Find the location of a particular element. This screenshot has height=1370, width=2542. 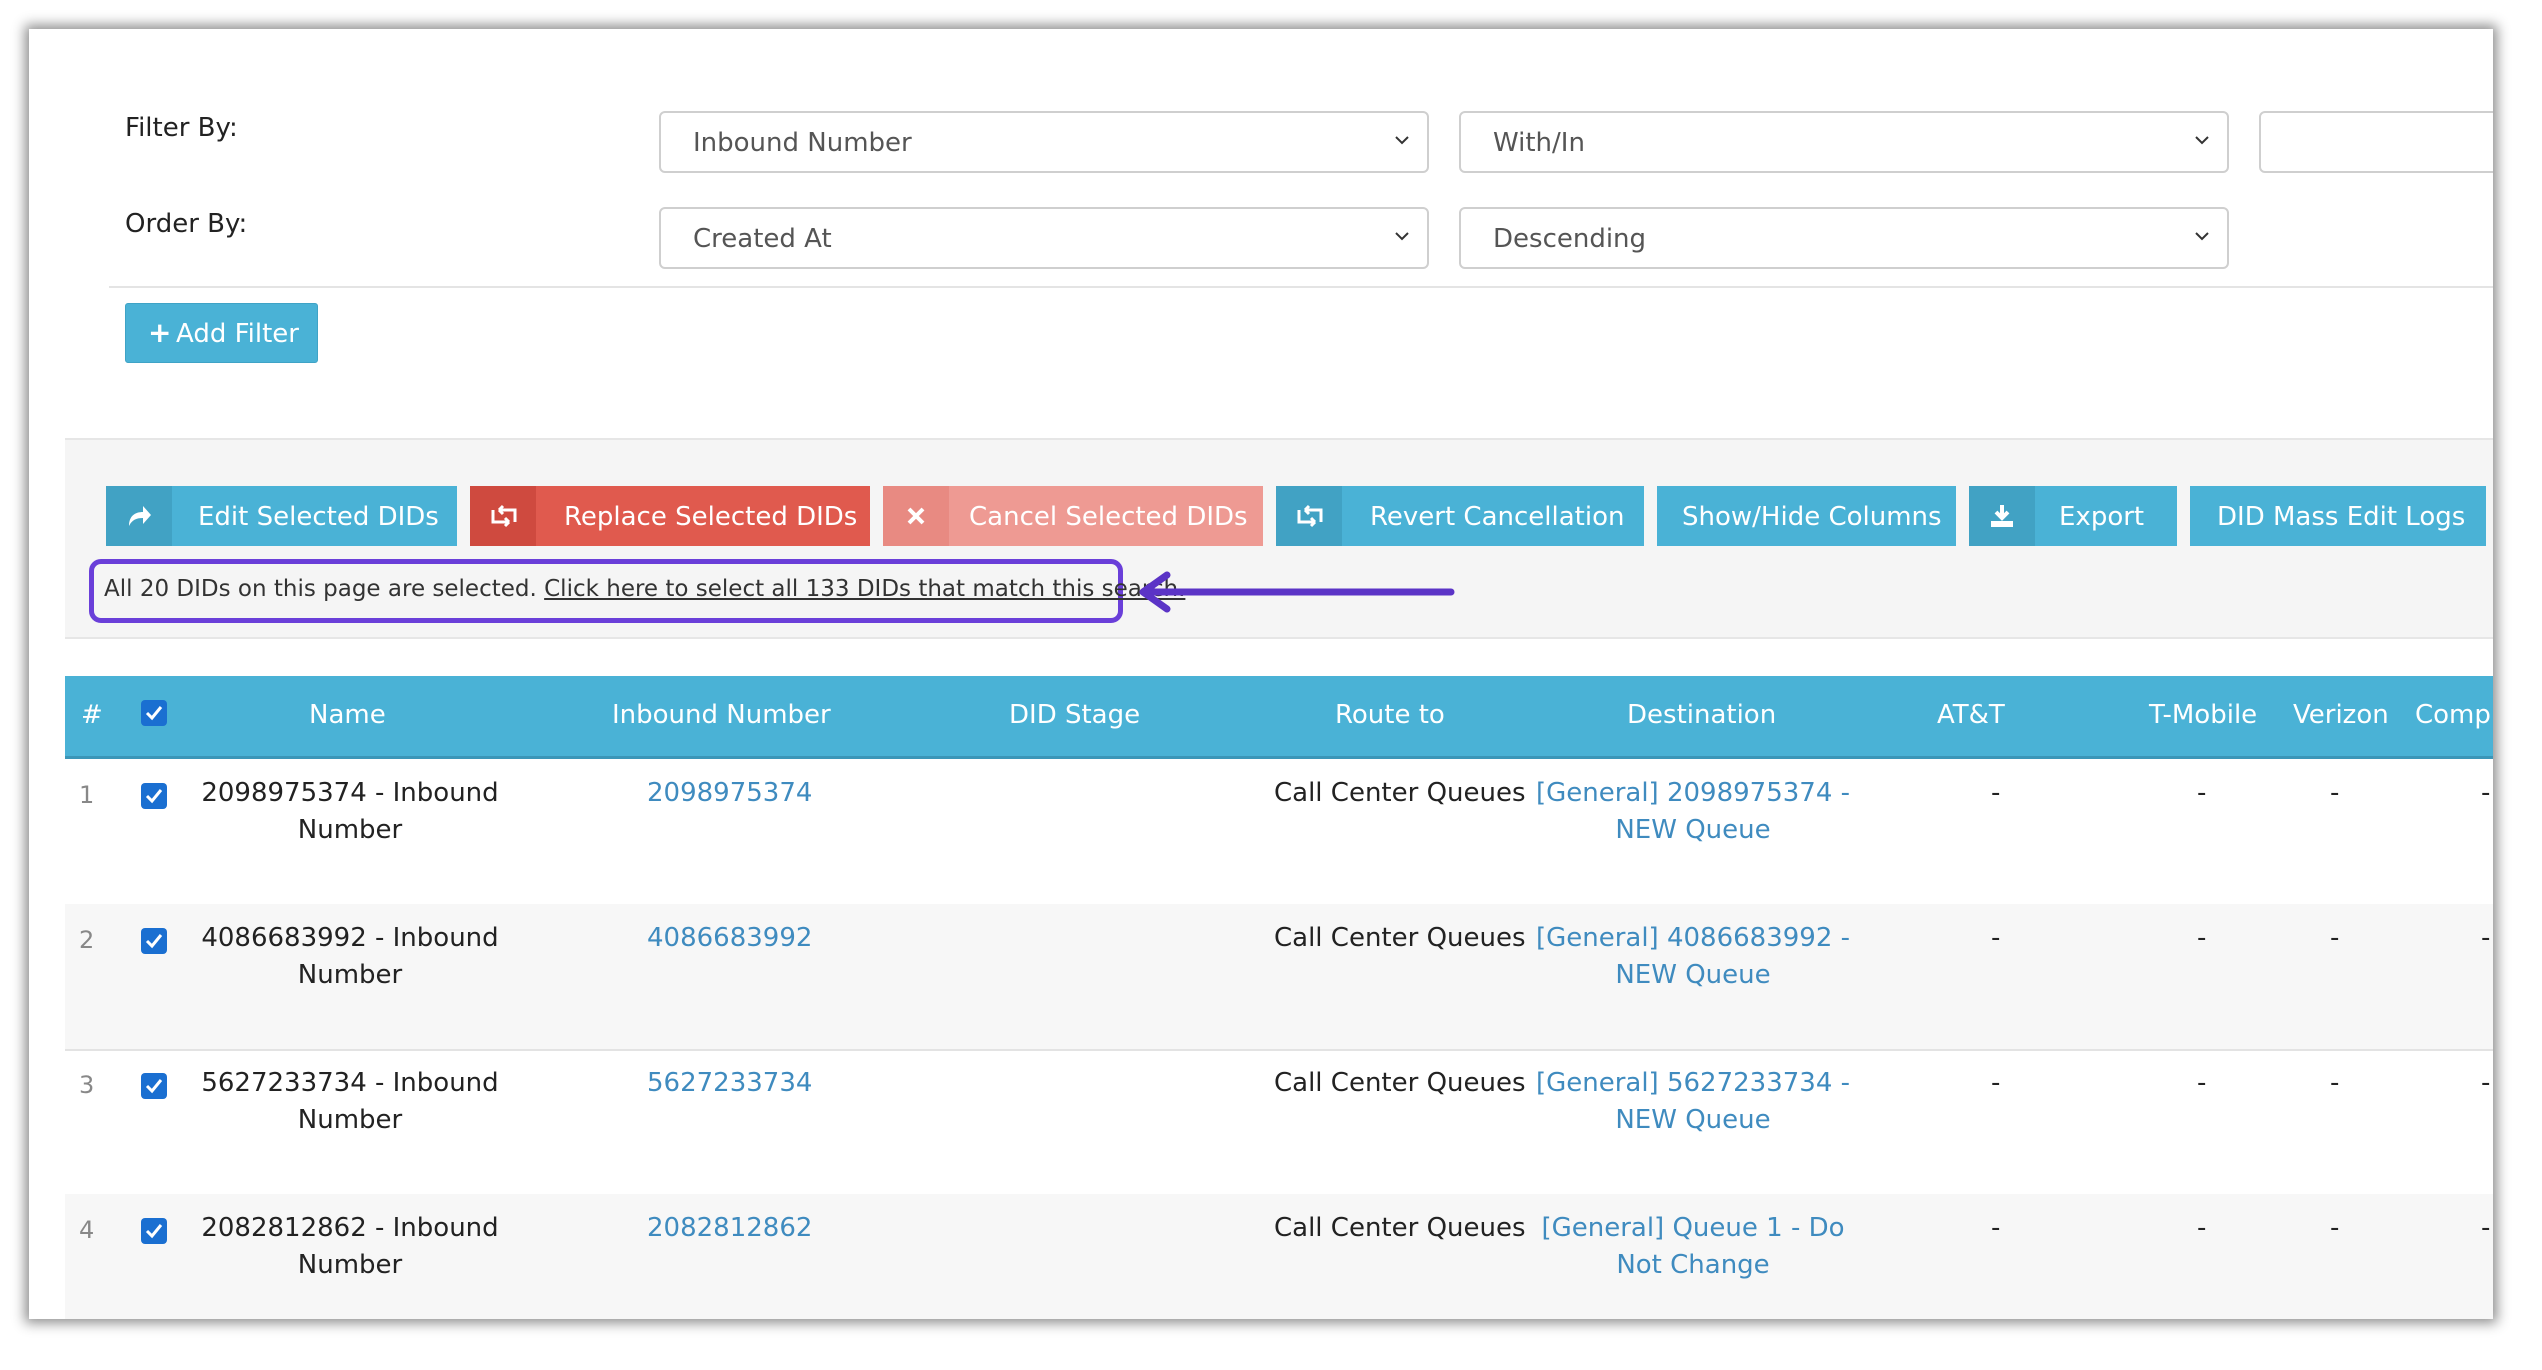

download-icon is located at coordinates (2002, 516).